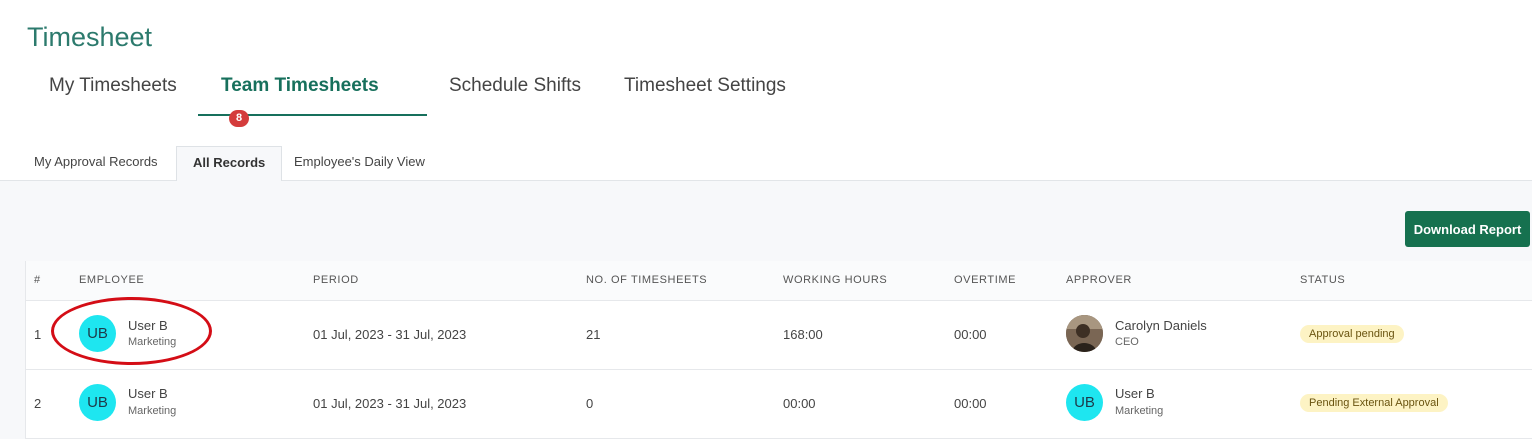  I want to click on timesheets-count: 21, so click(593, 334).